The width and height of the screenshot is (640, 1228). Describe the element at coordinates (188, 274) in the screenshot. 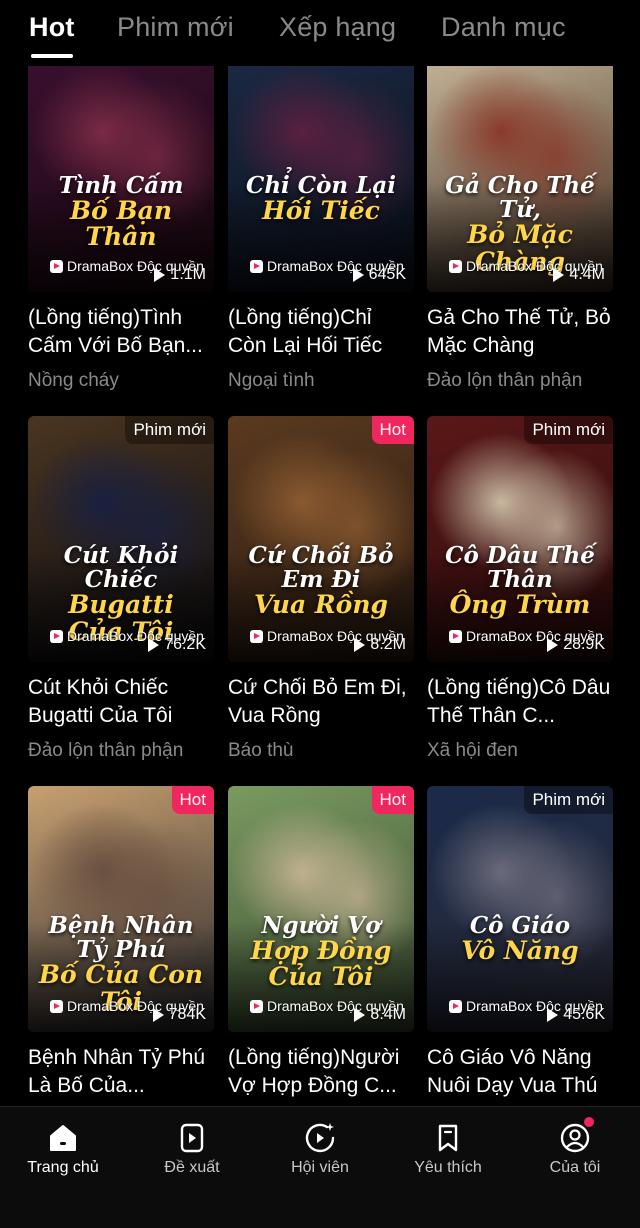

I see `view-count-value: 1.1M` at that location.